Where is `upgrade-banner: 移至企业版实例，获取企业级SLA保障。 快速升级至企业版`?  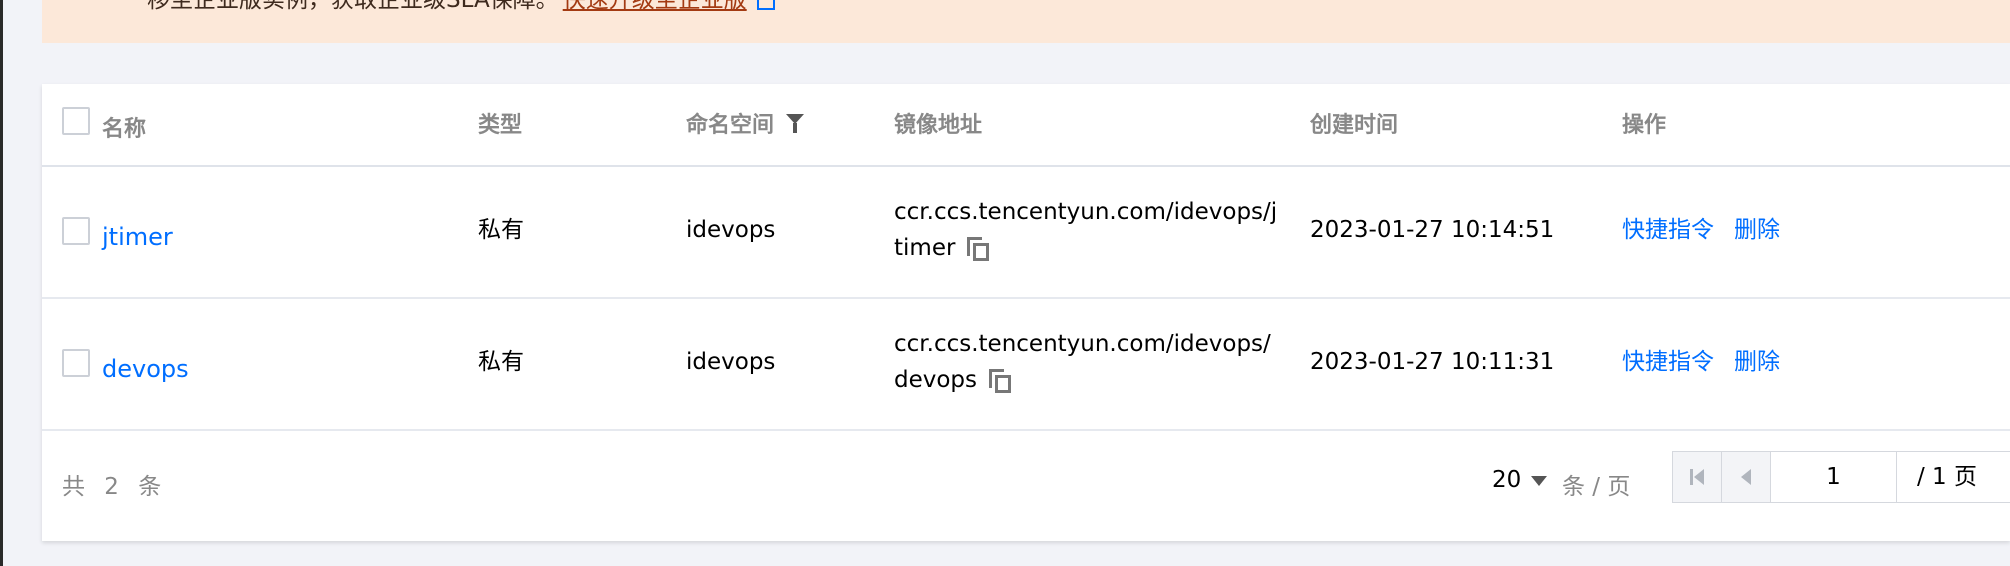
upgrade-banner: 移至企业版实例，获取企业级SLA保障。 快速升级至企业版 is located at coordinates (1026, 21).